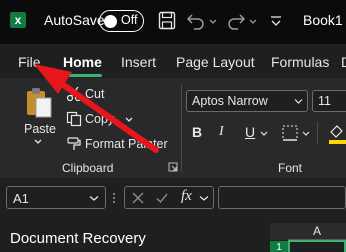 The width and height of the screenshot is (346, 252). What do you see at coordinates (290, 133) in the screenshot?
I see `borders-icon` at bounding box center [290, 133].